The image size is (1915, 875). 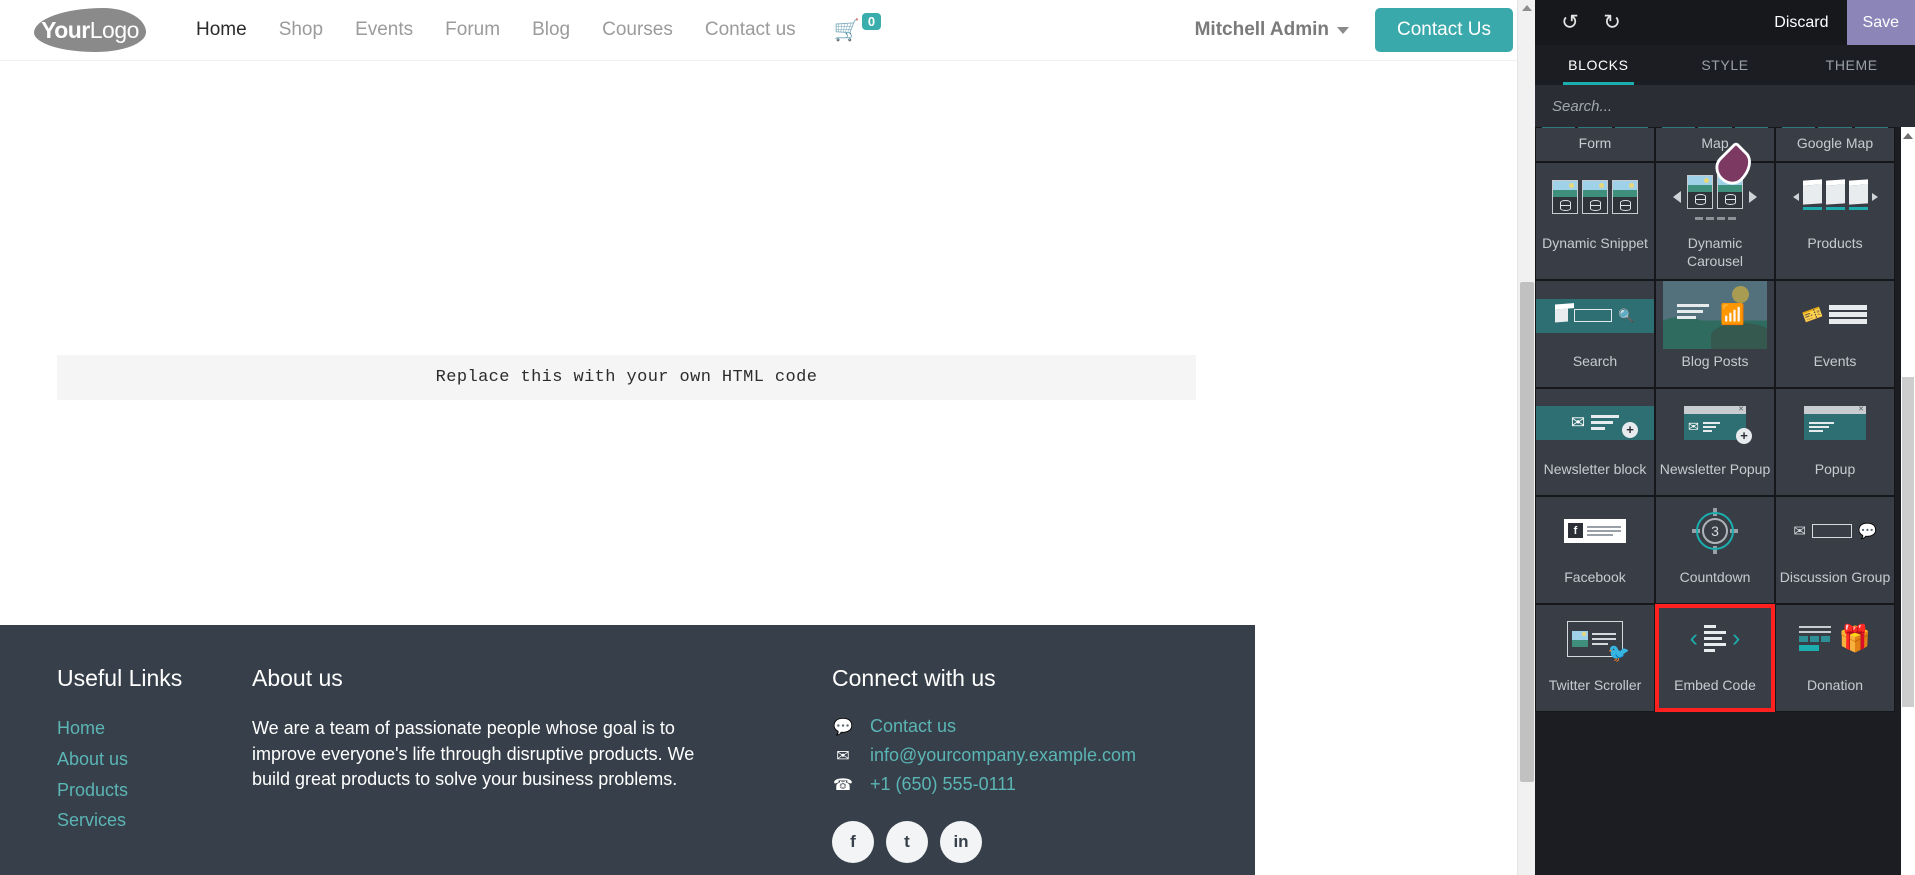 What do you see at coordinates (1801, 22) in the screenshot?
I see `discard-button: Discard` at bounding box center [1801, 22].